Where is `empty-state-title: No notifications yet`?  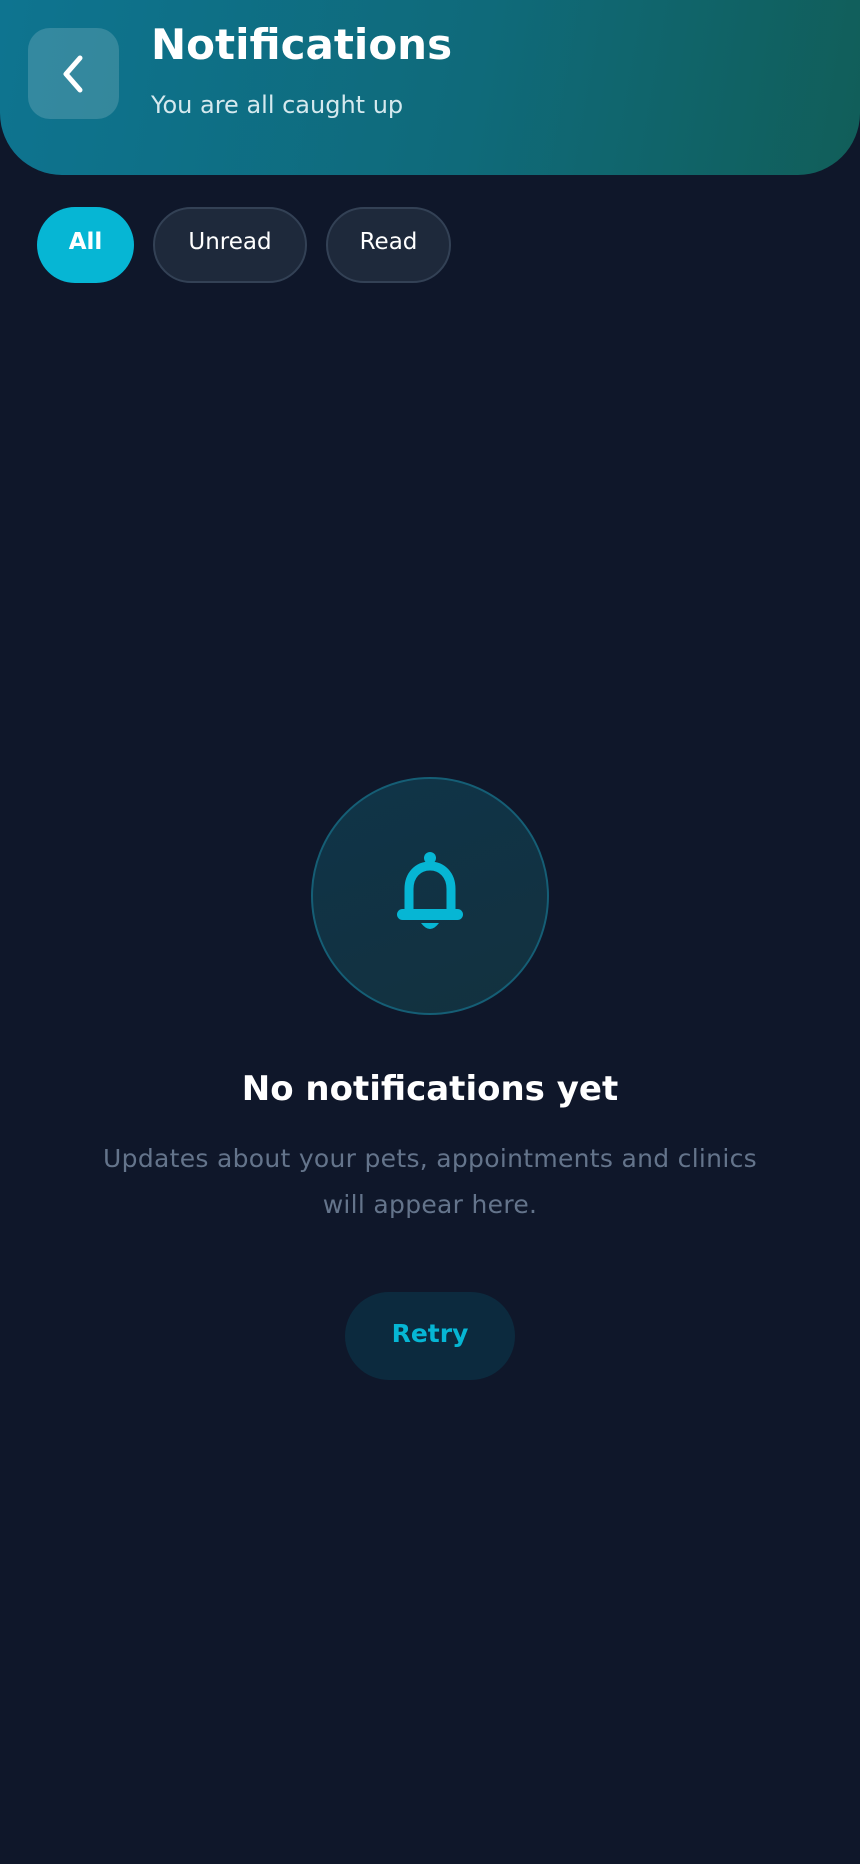 empty-state-title: No notifications yet is located at coordinates (430, 1089).